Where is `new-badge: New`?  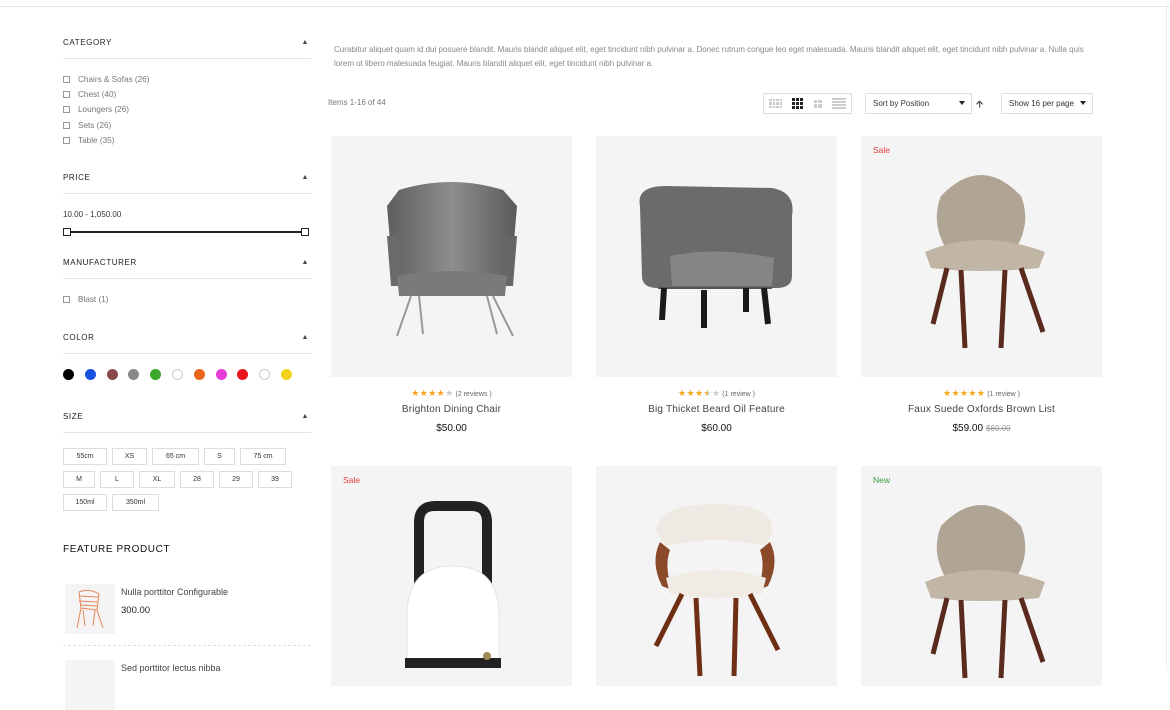 new-badge: New is located at coordinates (882, 480).